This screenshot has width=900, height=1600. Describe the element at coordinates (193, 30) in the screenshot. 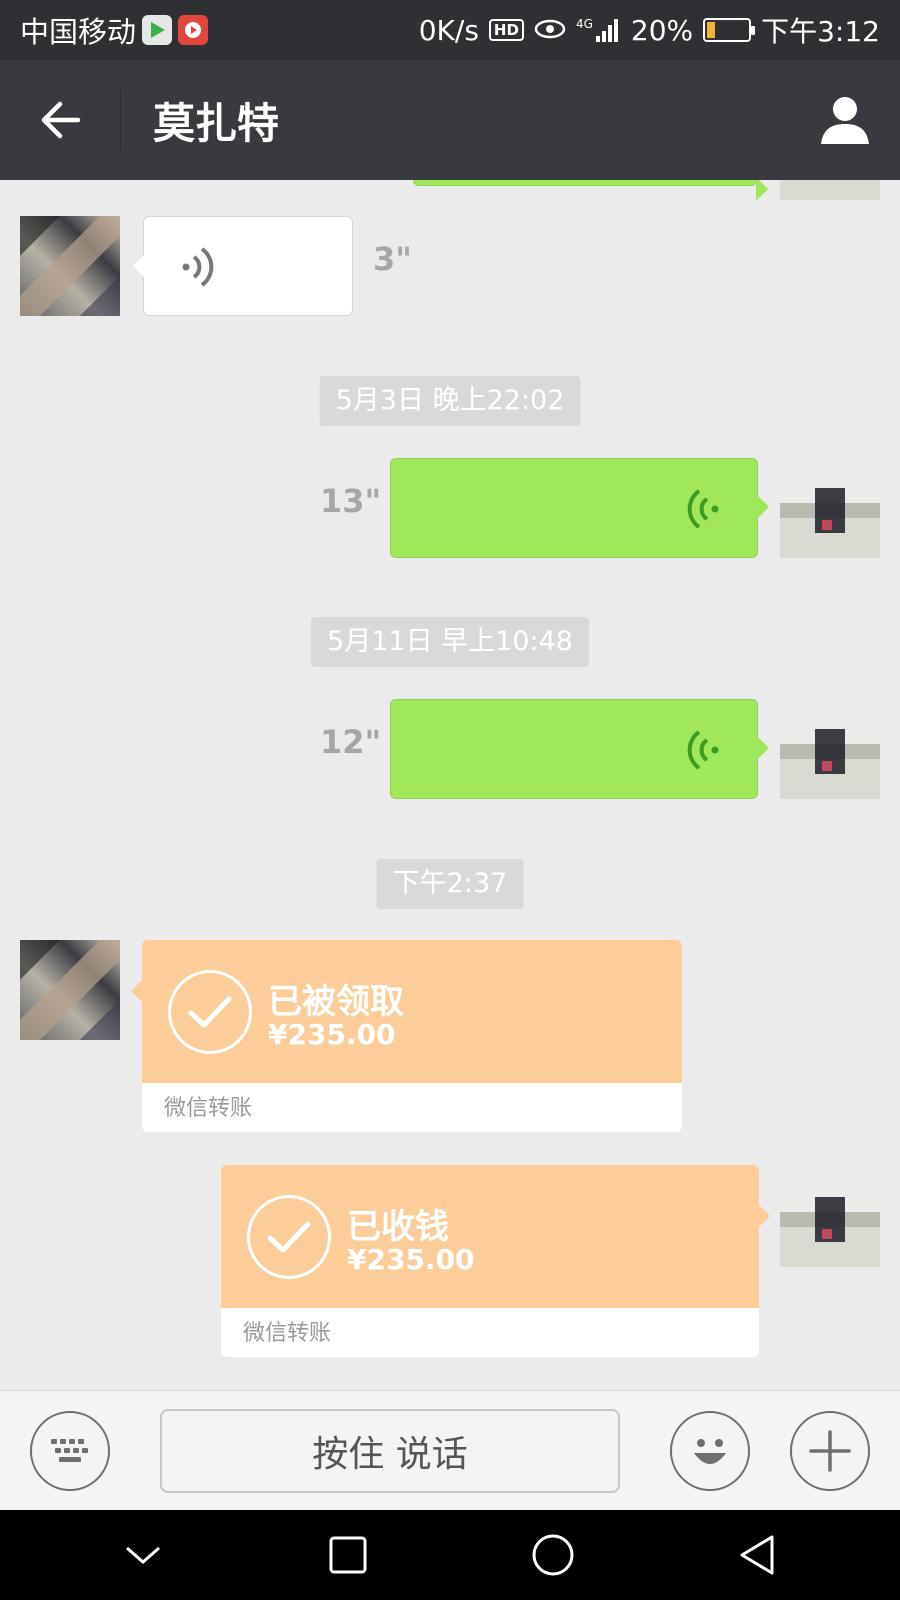

I see `media-app-icon` at that location.